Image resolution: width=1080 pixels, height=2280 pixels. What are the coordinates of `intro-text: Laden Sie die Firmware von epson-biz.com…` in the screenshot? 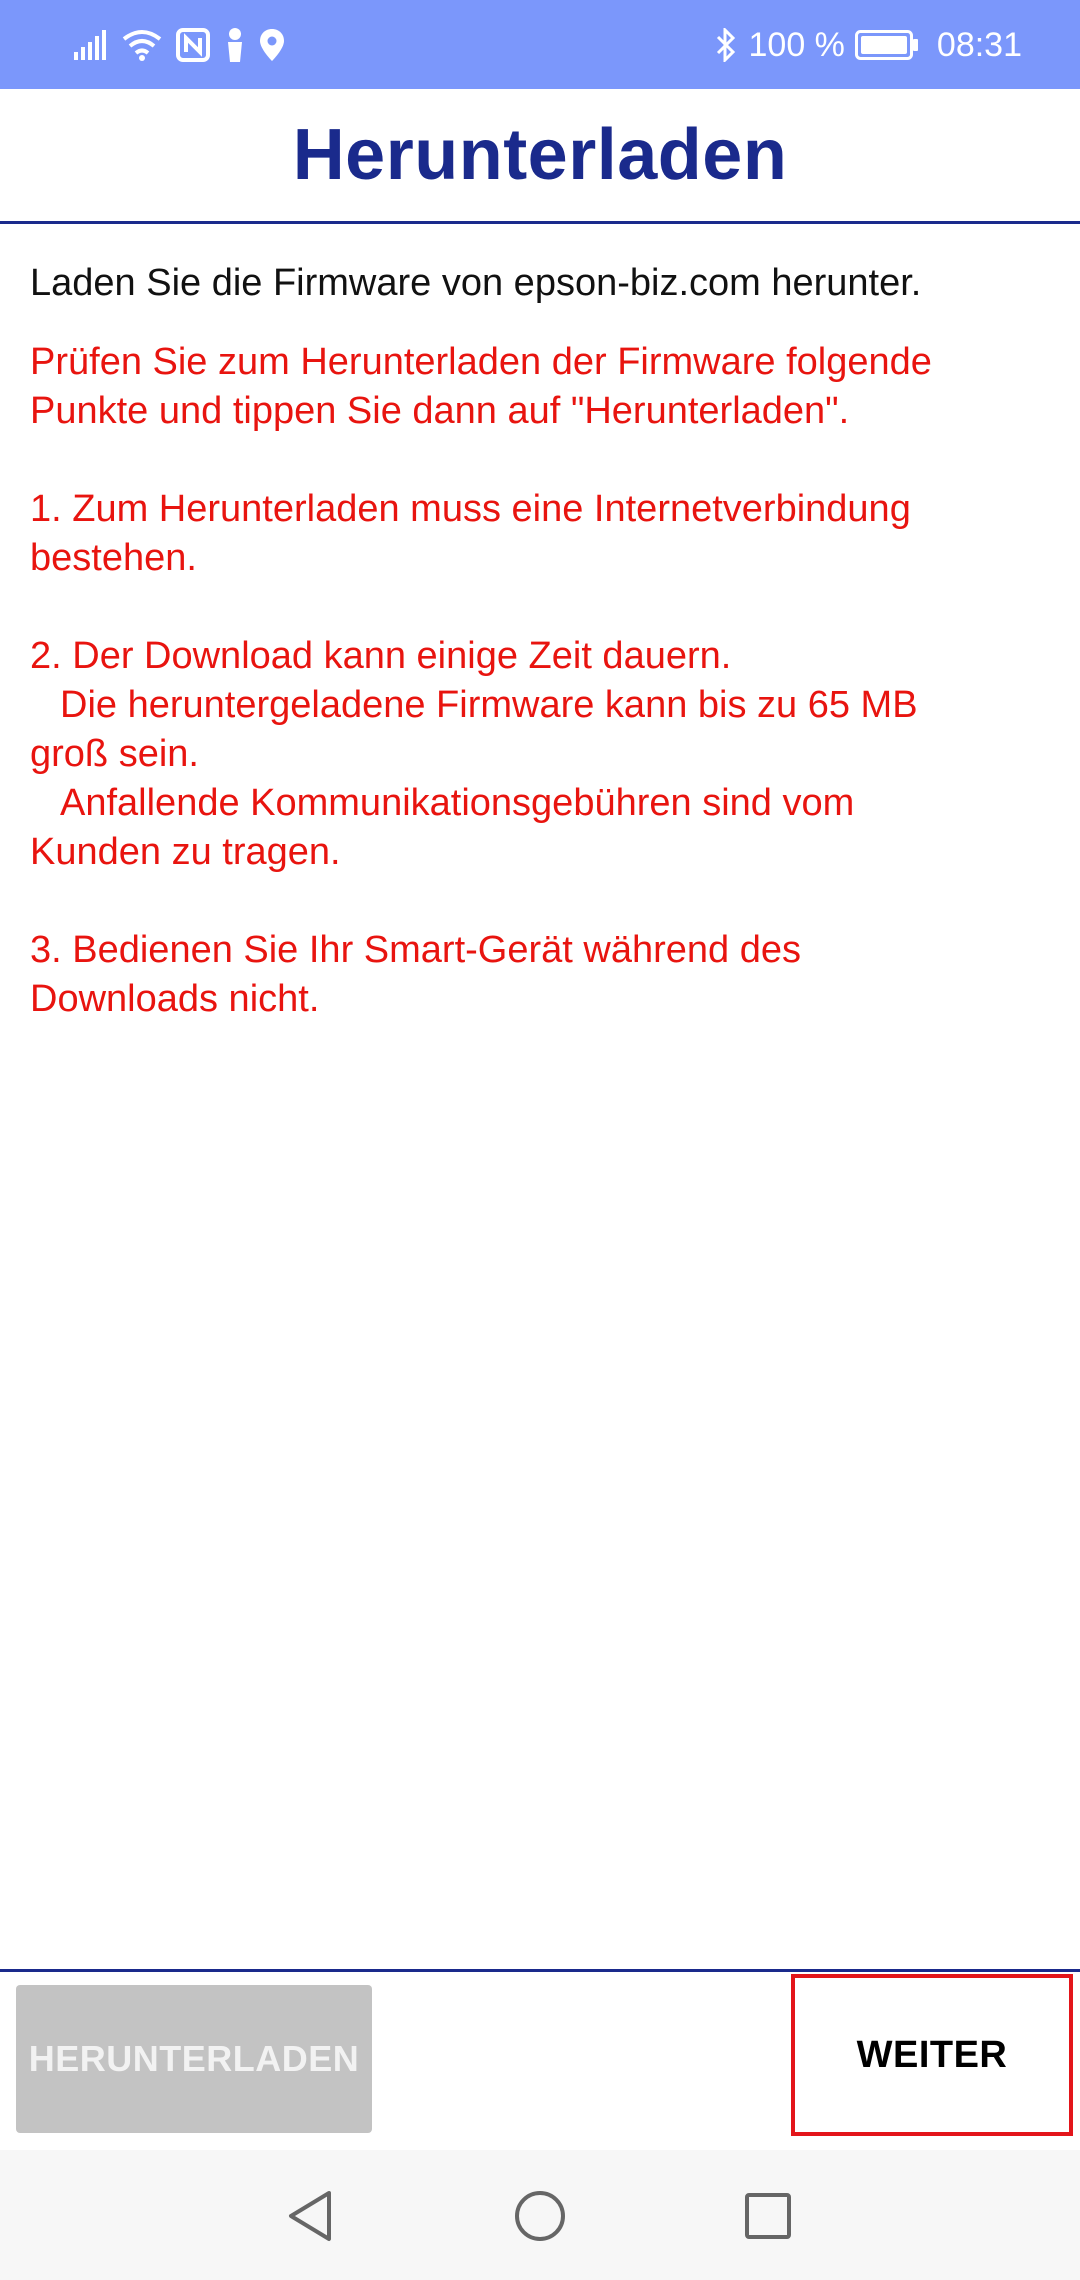 It's located at (476, 283).